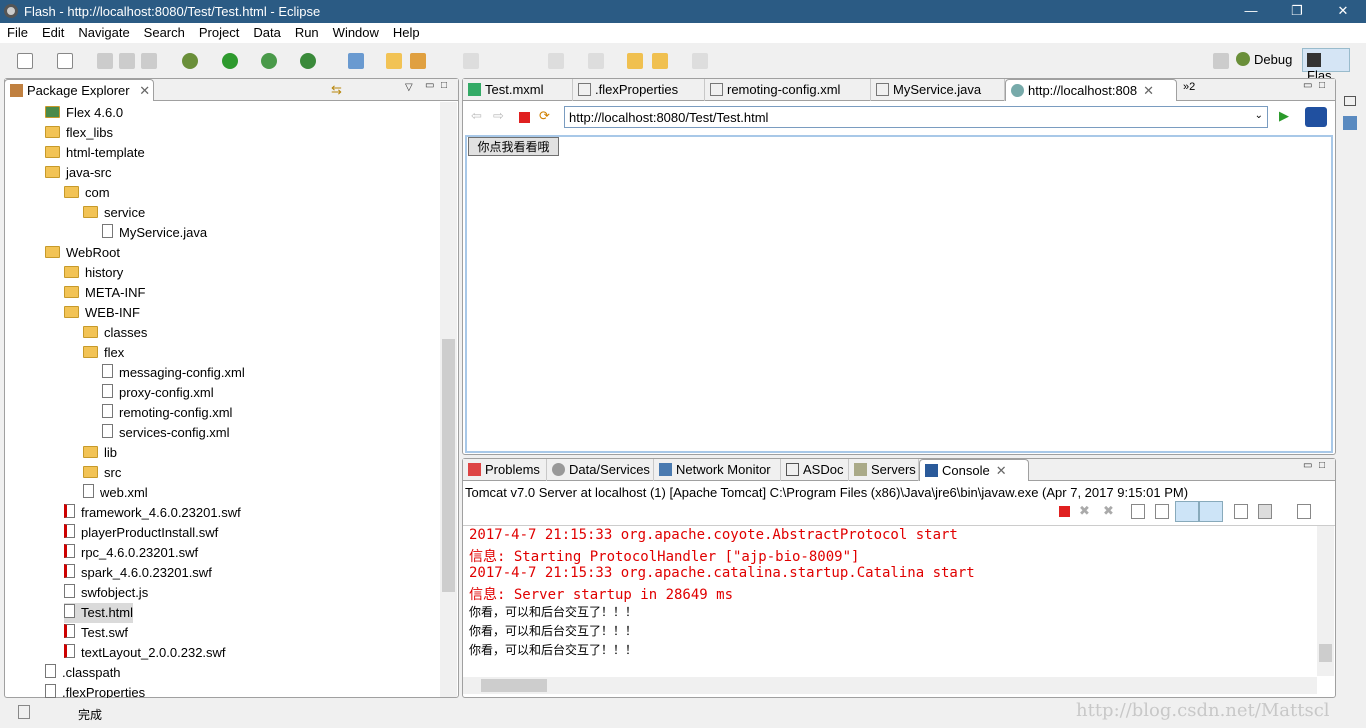 The width and height of the screenshot is (1366, 728). What do you see at coordinates (444, 85) in the screenshot?
I see `maximize-view-icon: □` at bounding box center [444, 85].